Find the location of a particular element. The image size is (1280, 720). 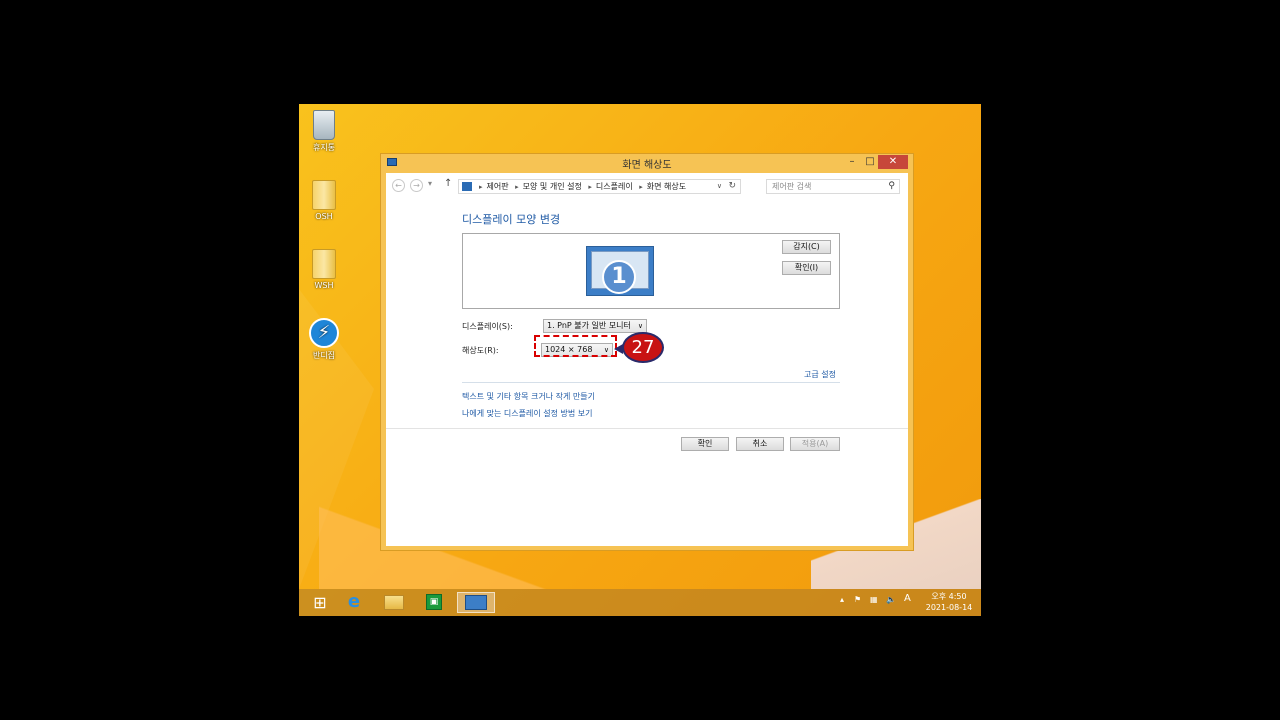

osh-folder-shortcut: OSH is located at coordinates (324, 200).